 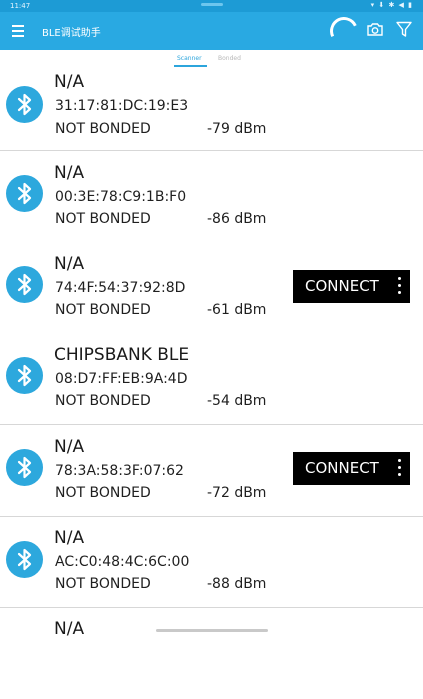 I want to click on device-row: N/A 31:17:81:DC:19:E3 NOT BONDED -79 dBm, so click(x=211, y=115).